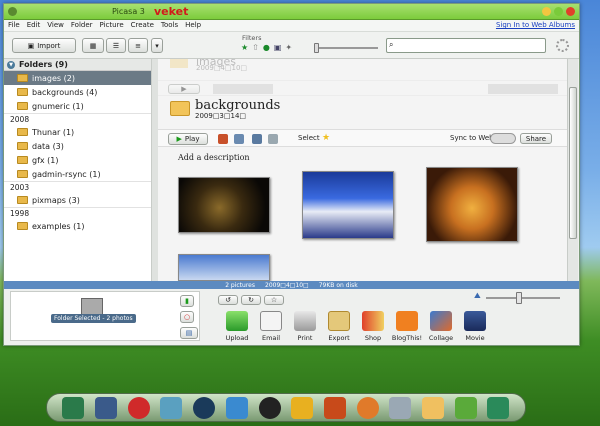 The width and height of the screenshot is (600, 426). I want to click on collapse-icon: ▼, so click(11, 64).